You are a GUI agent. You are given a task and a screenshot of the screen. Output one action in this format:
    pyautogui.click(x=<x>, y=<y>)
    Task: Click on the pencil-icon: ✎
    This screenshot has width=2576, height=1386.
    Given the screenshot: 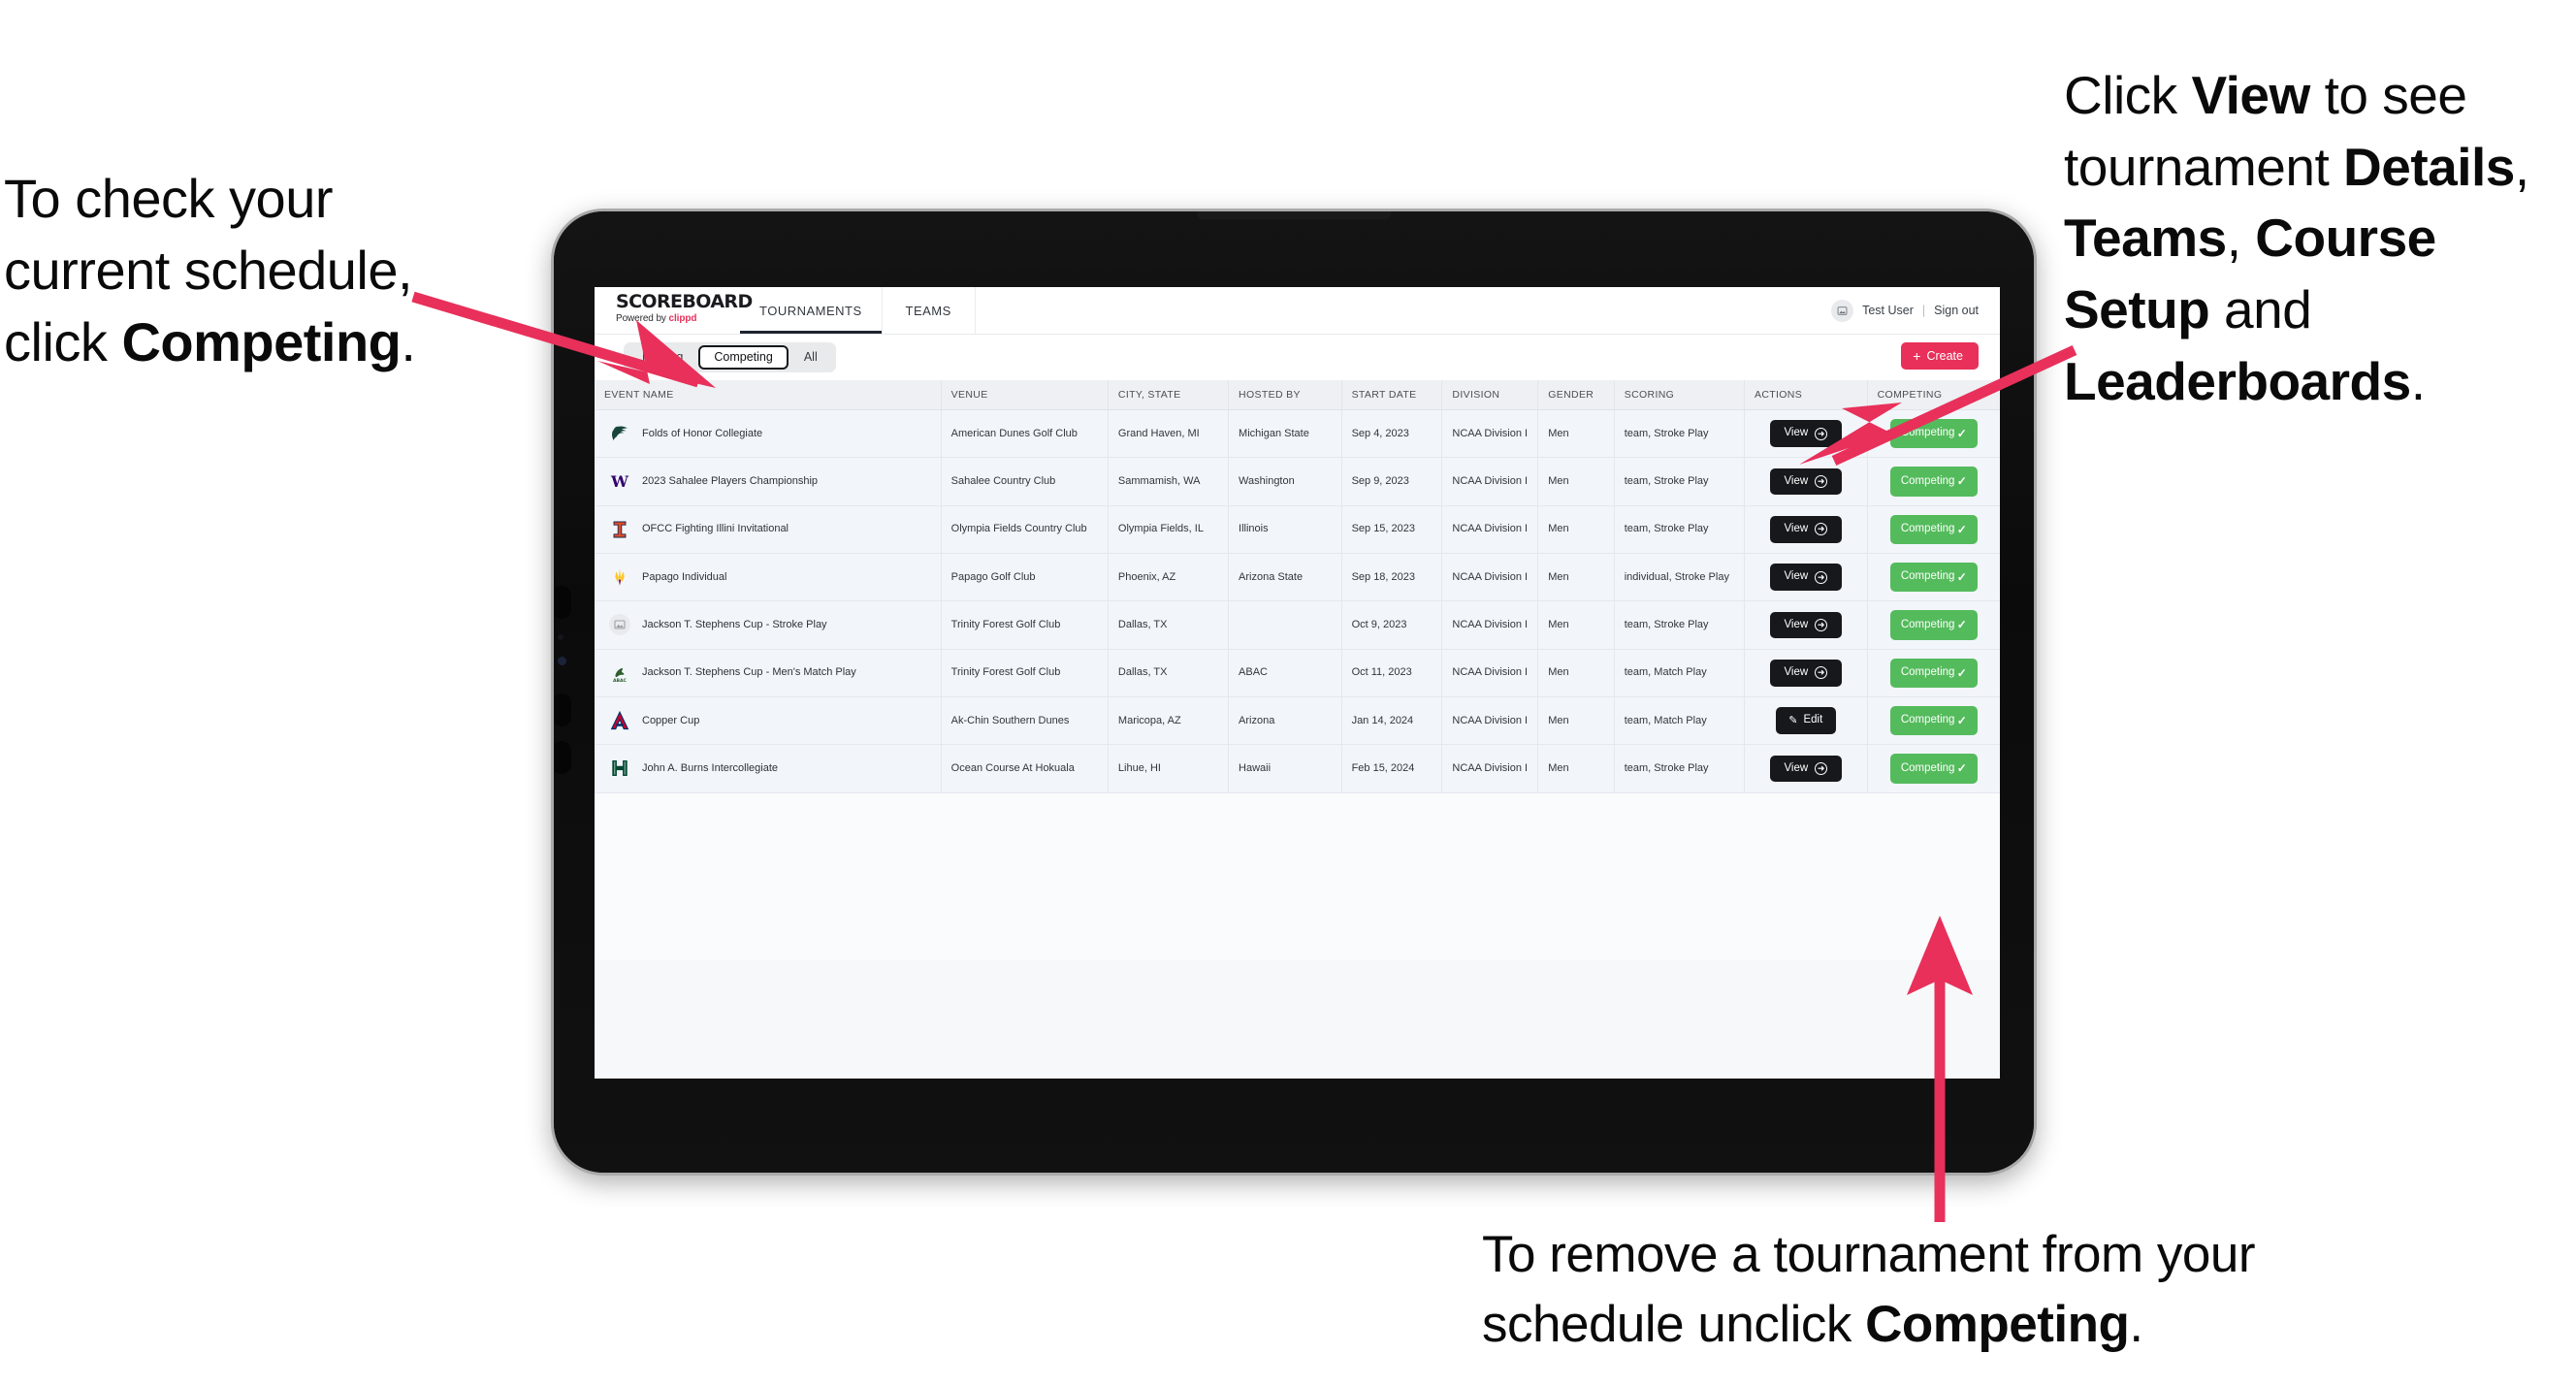 What is the action you would take?
    pyautogui.click(x=1793, y=720)
    